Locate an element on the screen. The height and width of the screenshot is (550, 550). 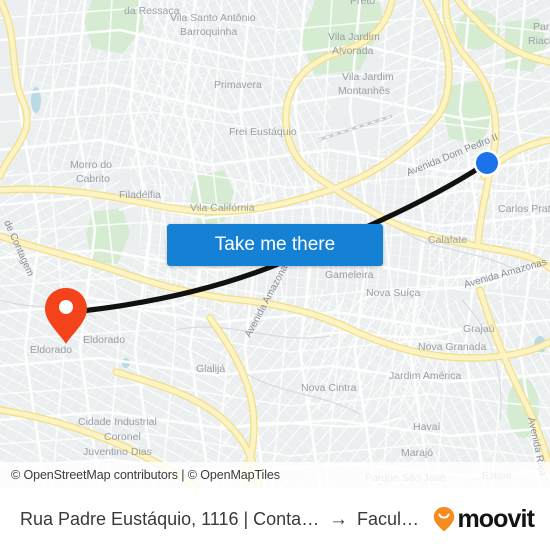
origin-dot is located at coordinates (487, 163).